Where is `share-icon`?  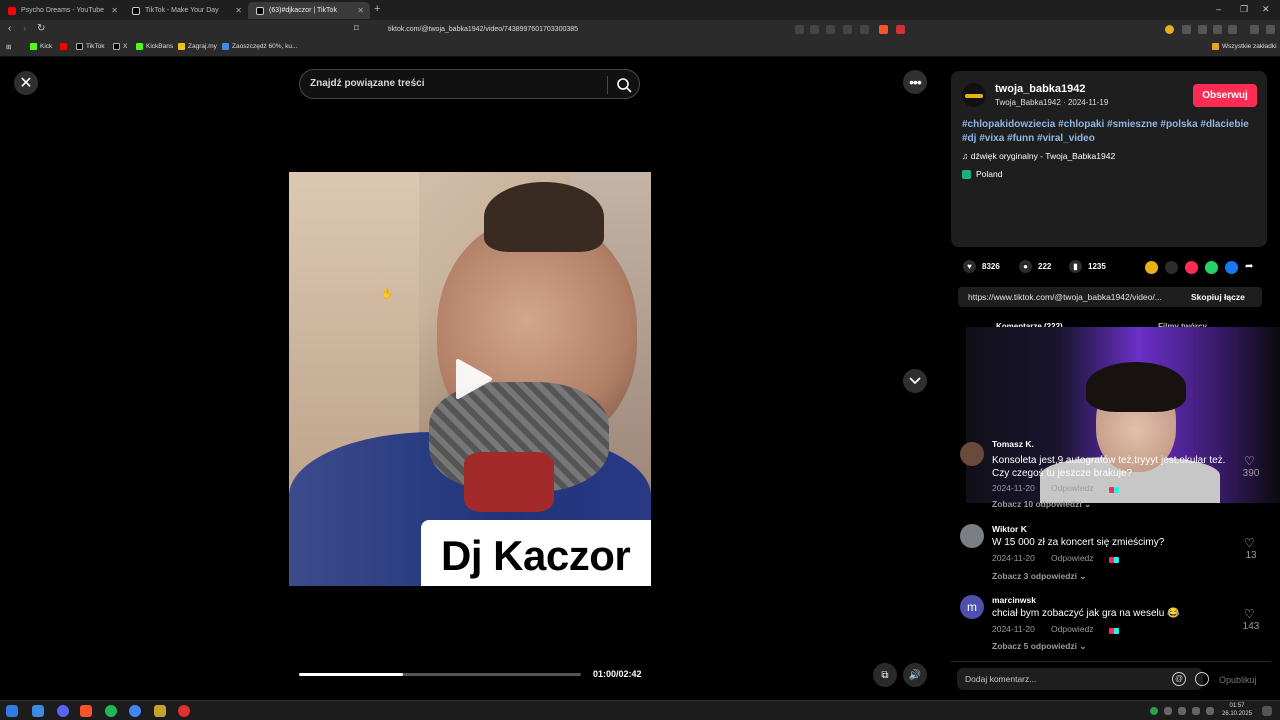 share-icon is located at coordinates (864, 29).